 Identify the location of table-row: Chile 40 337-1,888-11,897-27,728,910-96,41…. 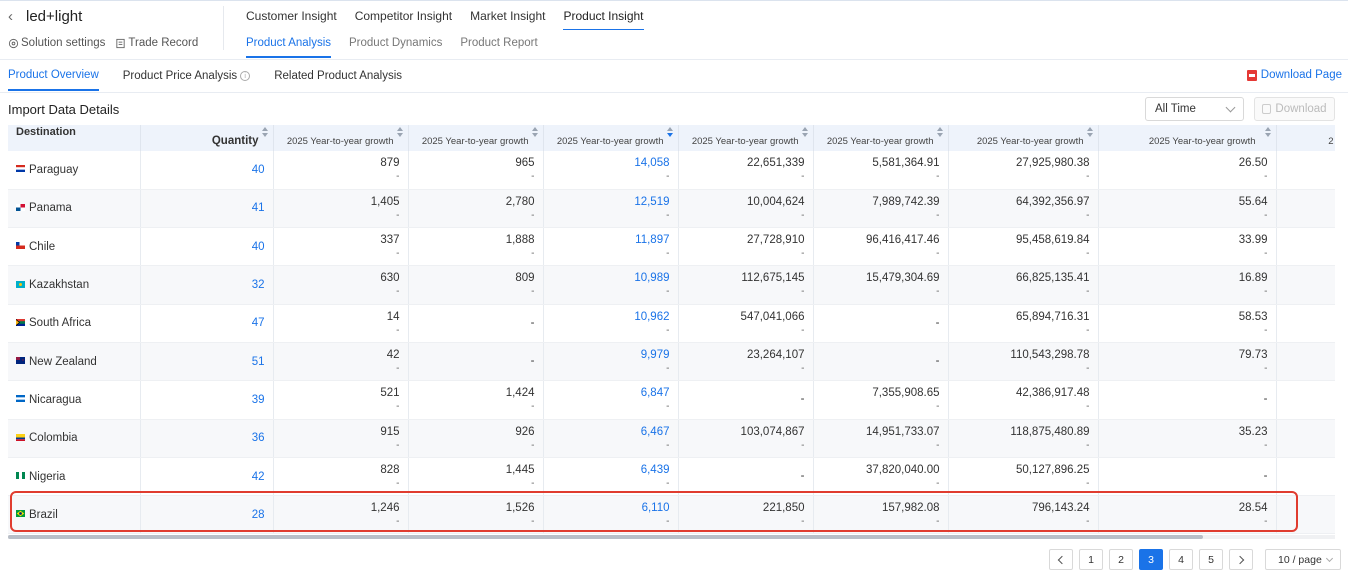
(671, 247).